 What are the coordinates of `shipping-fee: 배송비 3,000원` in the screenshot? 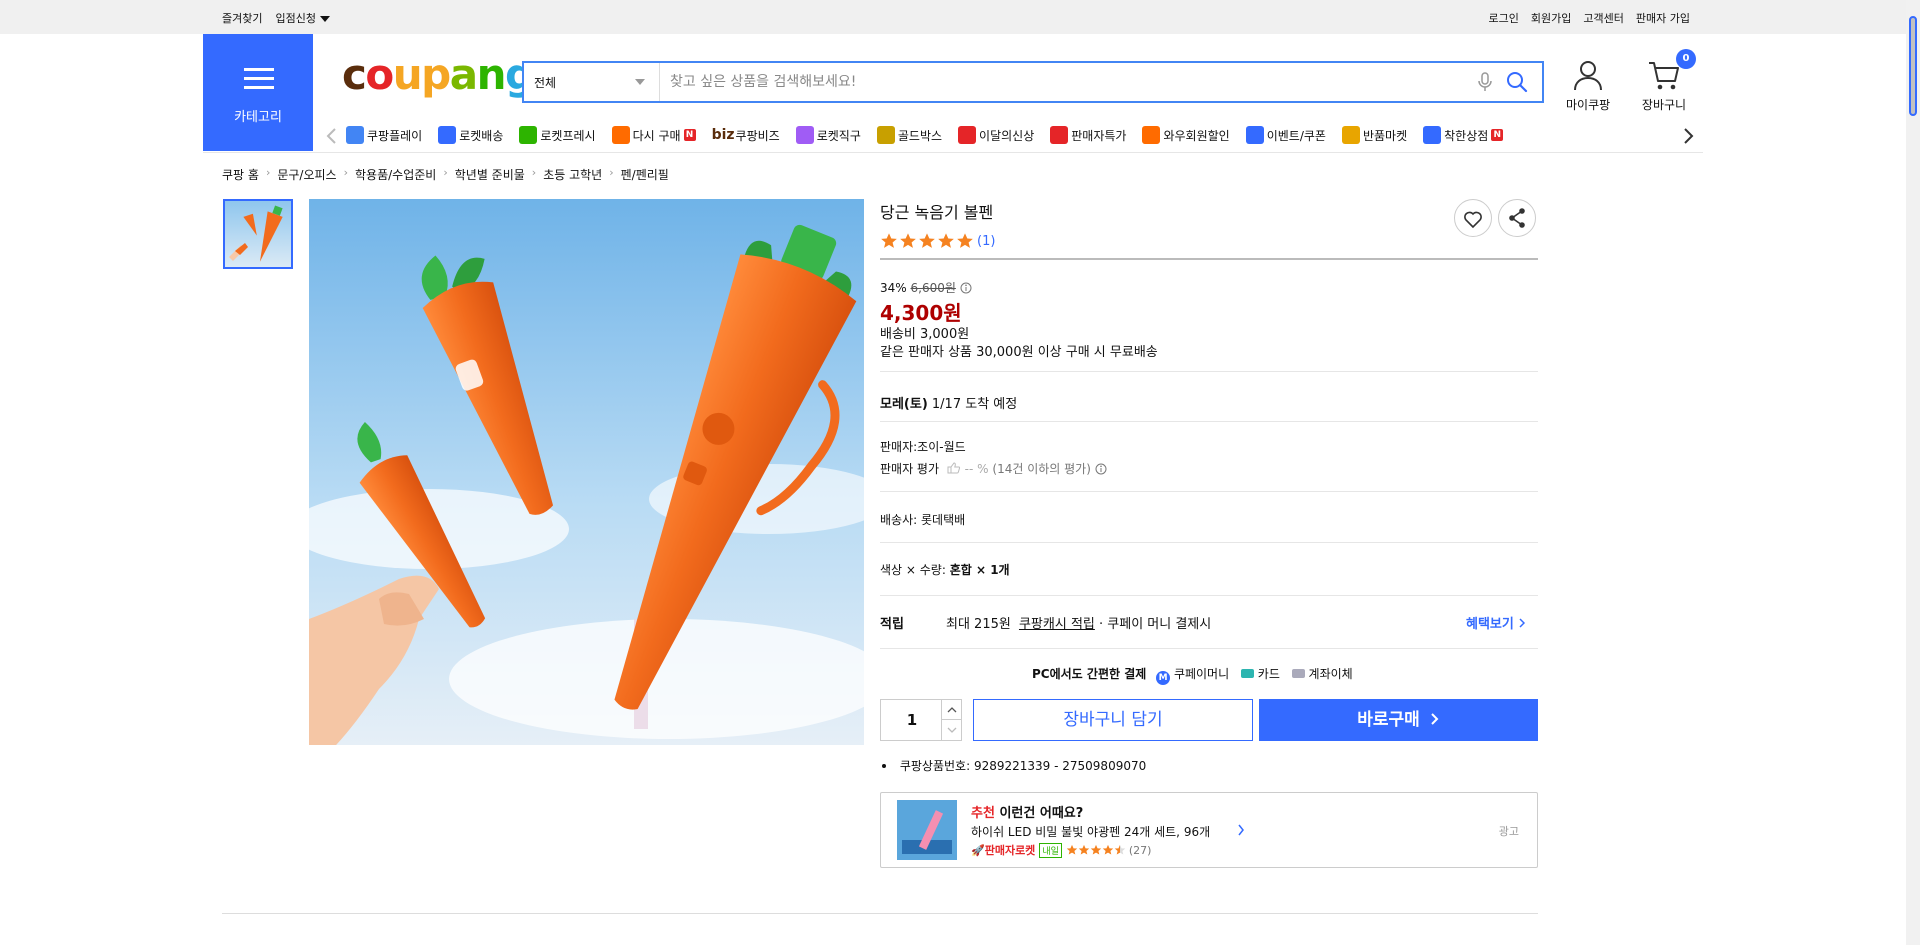 It's located at (925, 334).